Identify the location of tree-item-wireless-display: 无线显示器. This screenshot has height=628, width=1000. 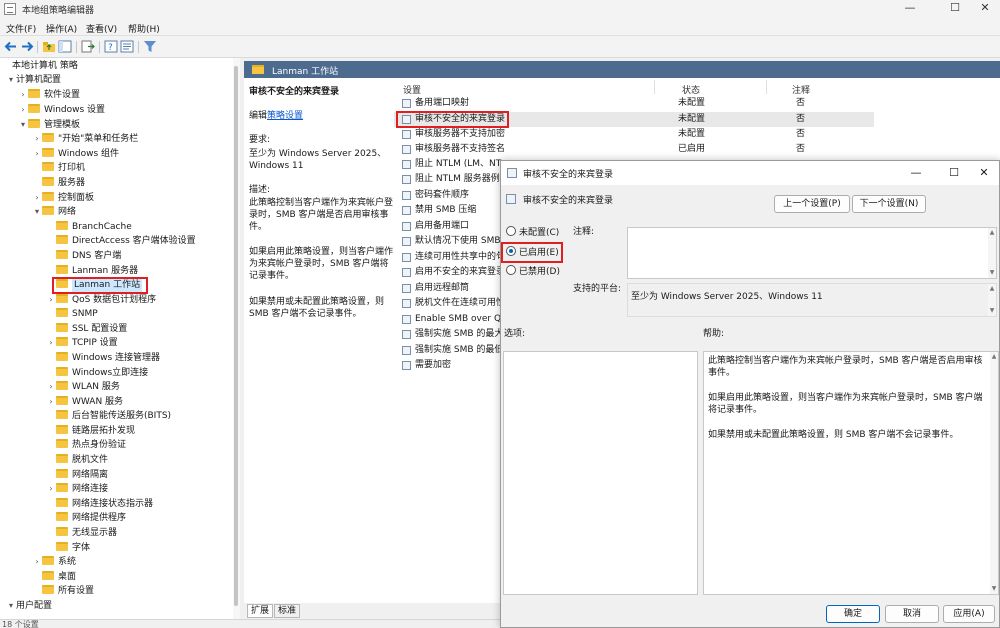
(81, 533).